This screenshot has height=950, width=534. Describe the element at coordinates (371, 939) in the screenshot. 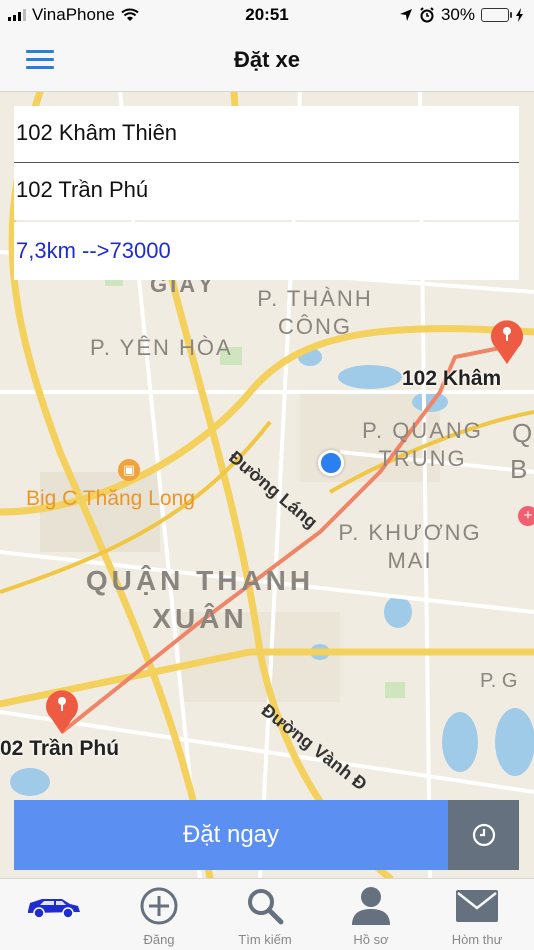

I see `tab-profile-label: Hồ sơ` at that location.